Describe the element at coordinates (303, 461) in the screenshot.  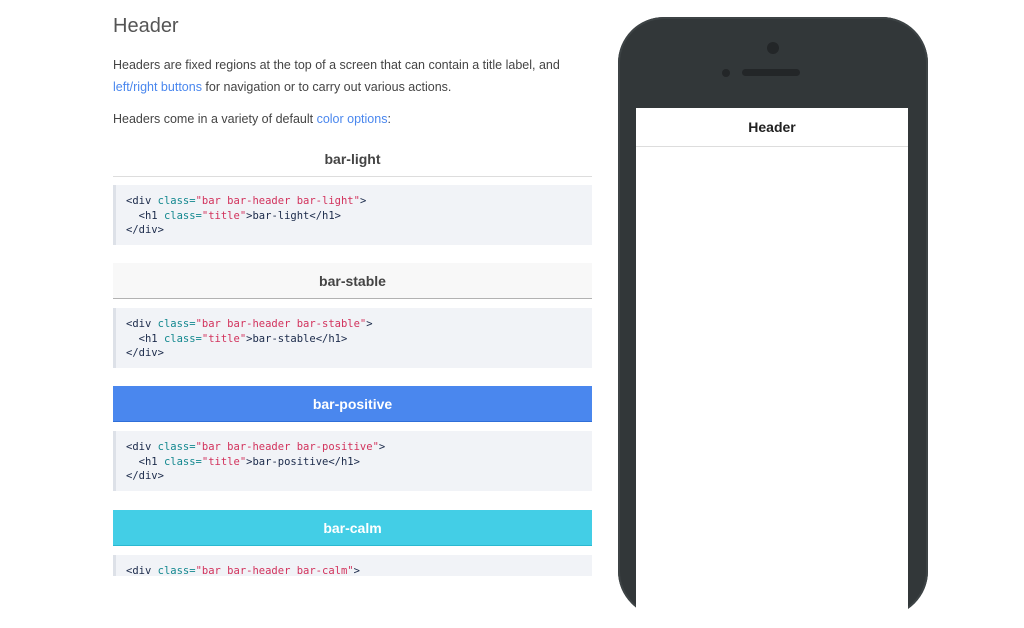
I see `code-tag: >bar-positive</h1>` at that location.